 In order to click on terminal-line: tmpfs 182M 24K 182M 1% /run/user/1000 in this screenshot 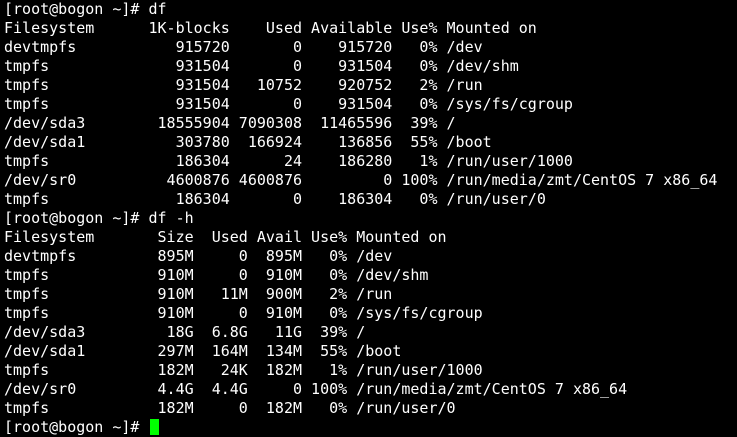, I will do `click(243, 370)`.